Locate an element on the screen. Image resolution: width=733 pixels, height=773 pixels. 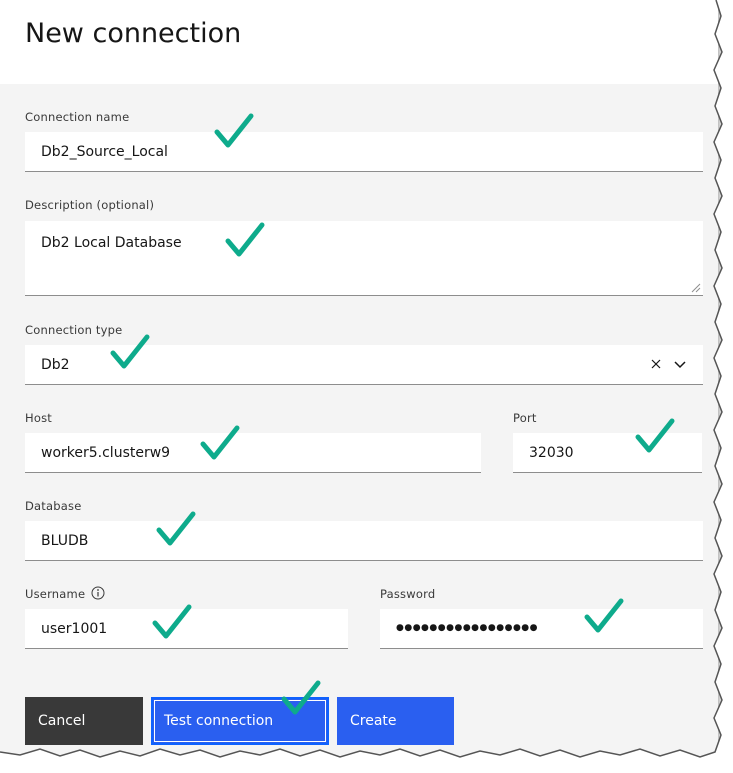
host-input: worker5.clusterw9 is located at coordinates (253, 453).